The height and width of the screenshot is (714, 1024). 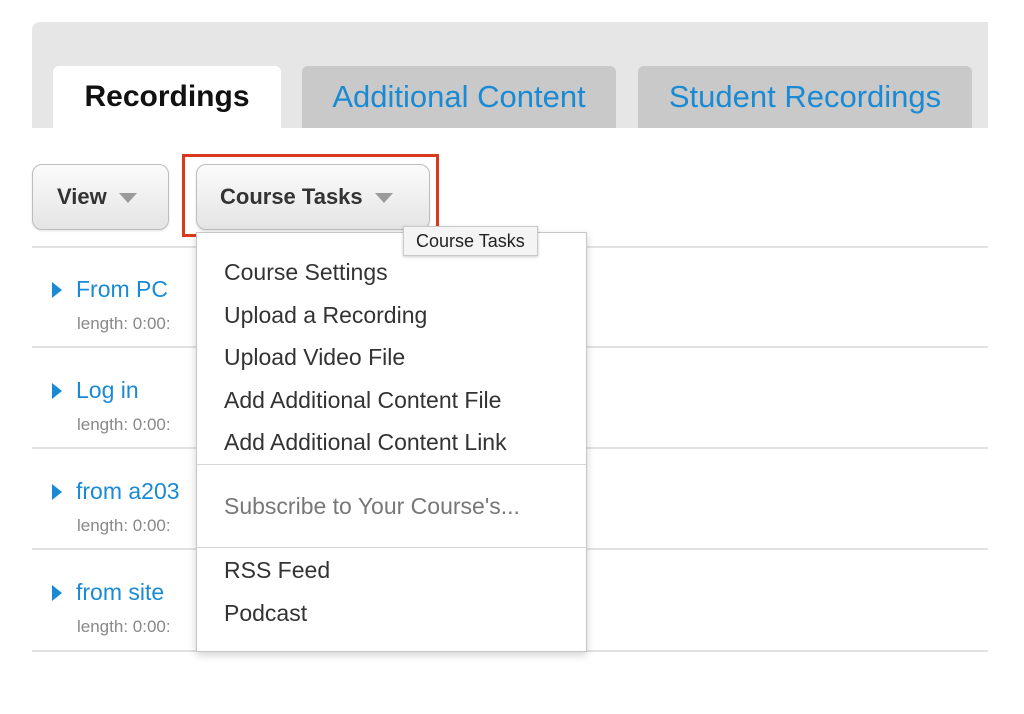 I want to click on tab-label: Student Recordings, so click(x=805, y=96).